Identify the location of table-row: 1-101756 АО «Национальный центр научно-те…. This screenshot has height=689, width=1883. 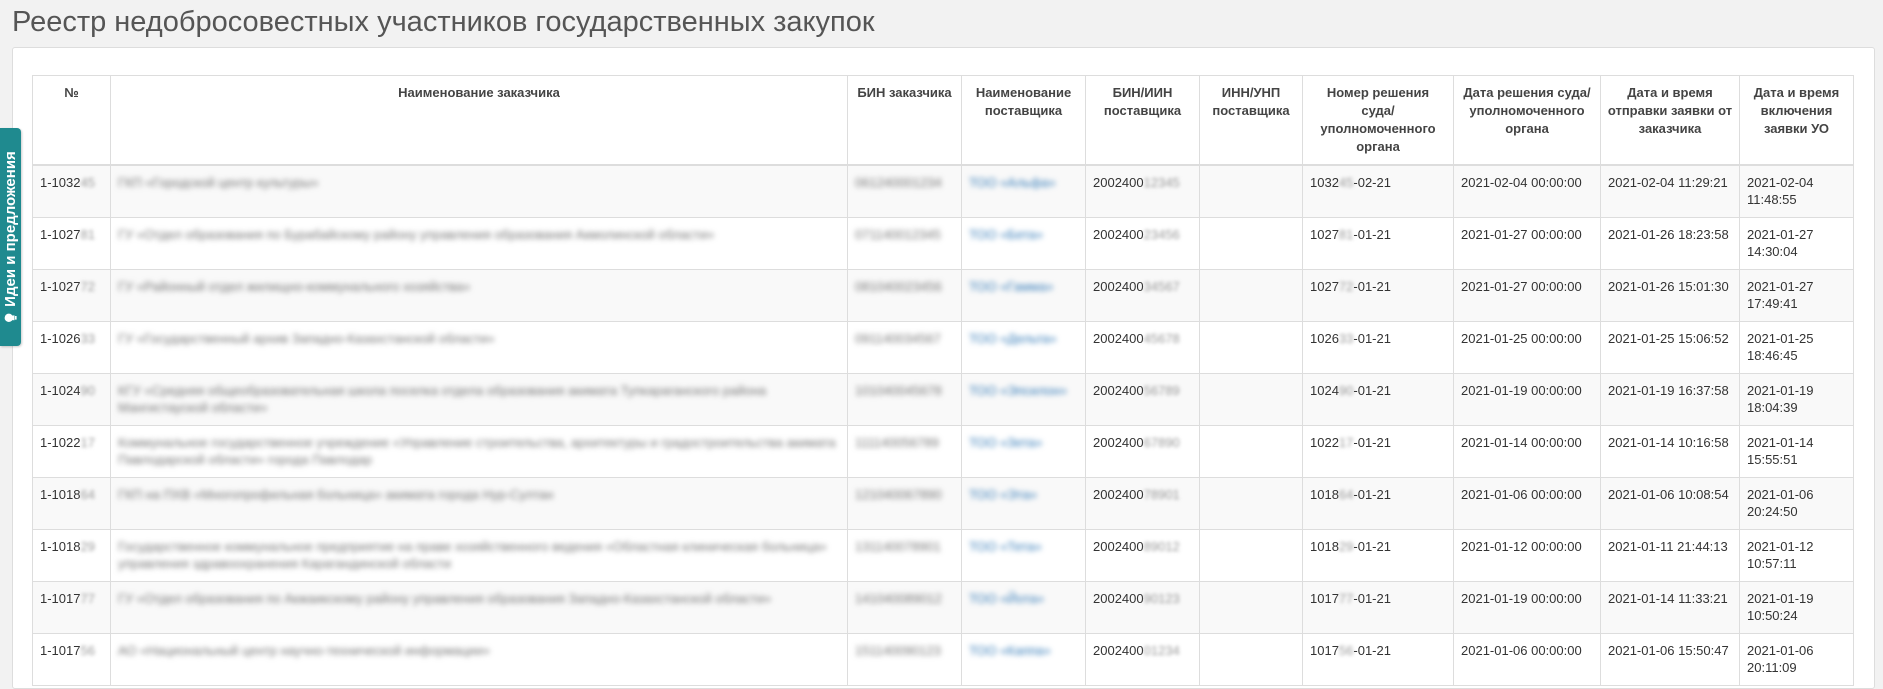
(943, 659).